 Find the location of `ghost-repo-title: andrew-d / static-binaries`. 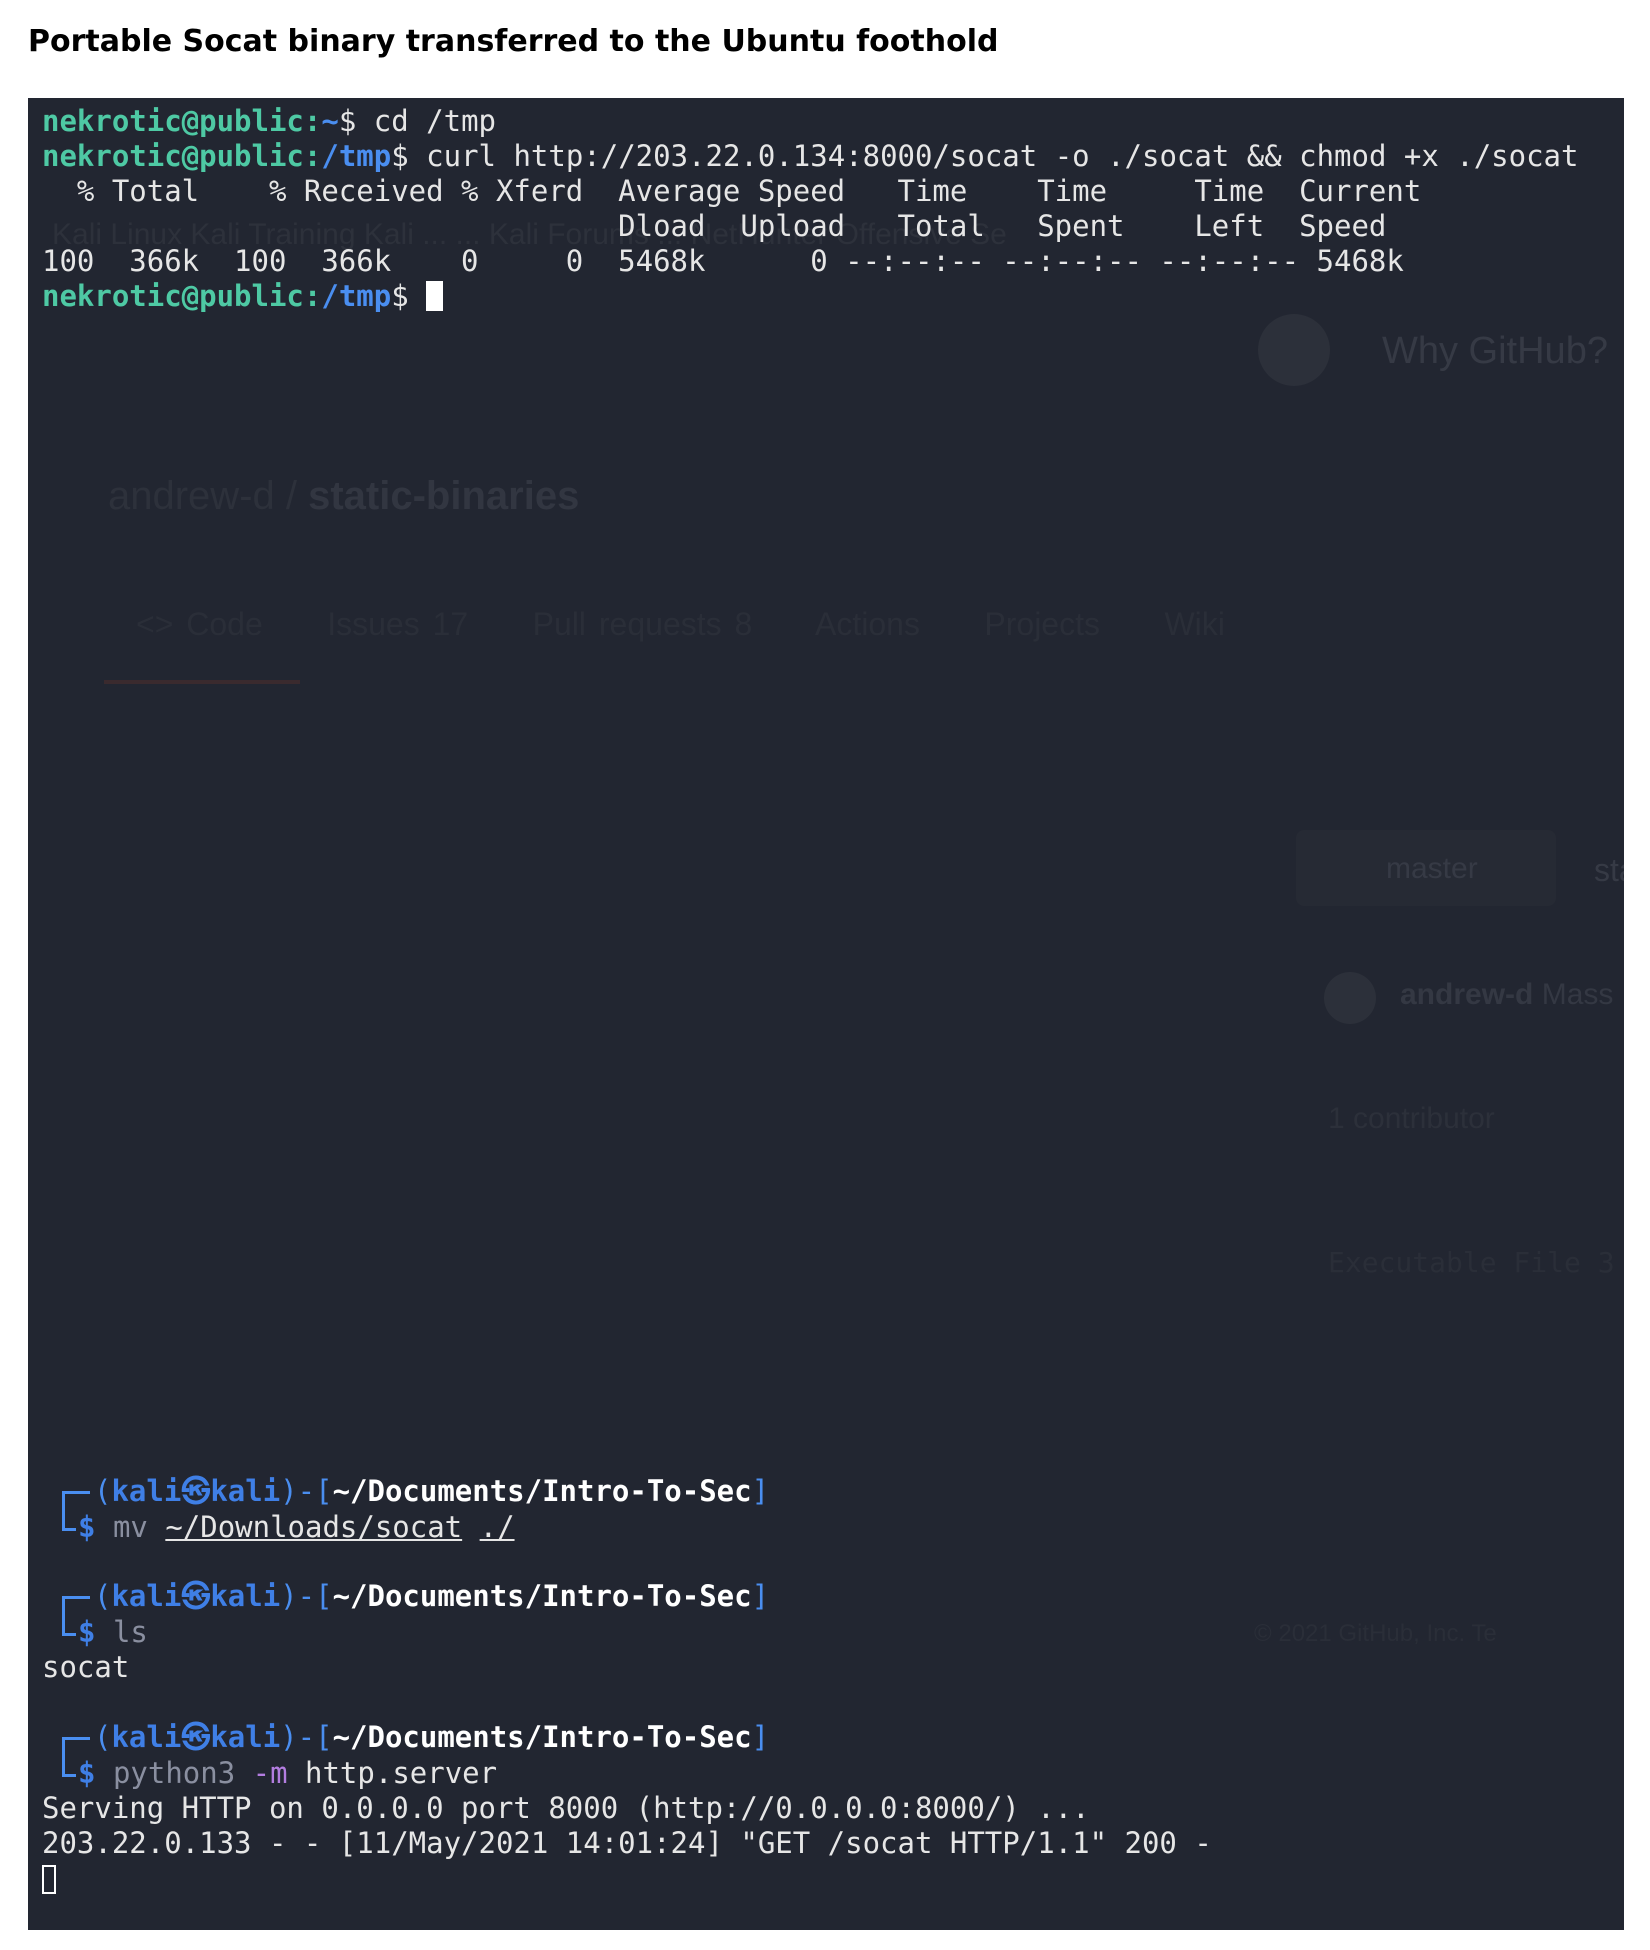

ghost-repo-title: andrew-d / static-binaries is located at coordinates (344, 496).